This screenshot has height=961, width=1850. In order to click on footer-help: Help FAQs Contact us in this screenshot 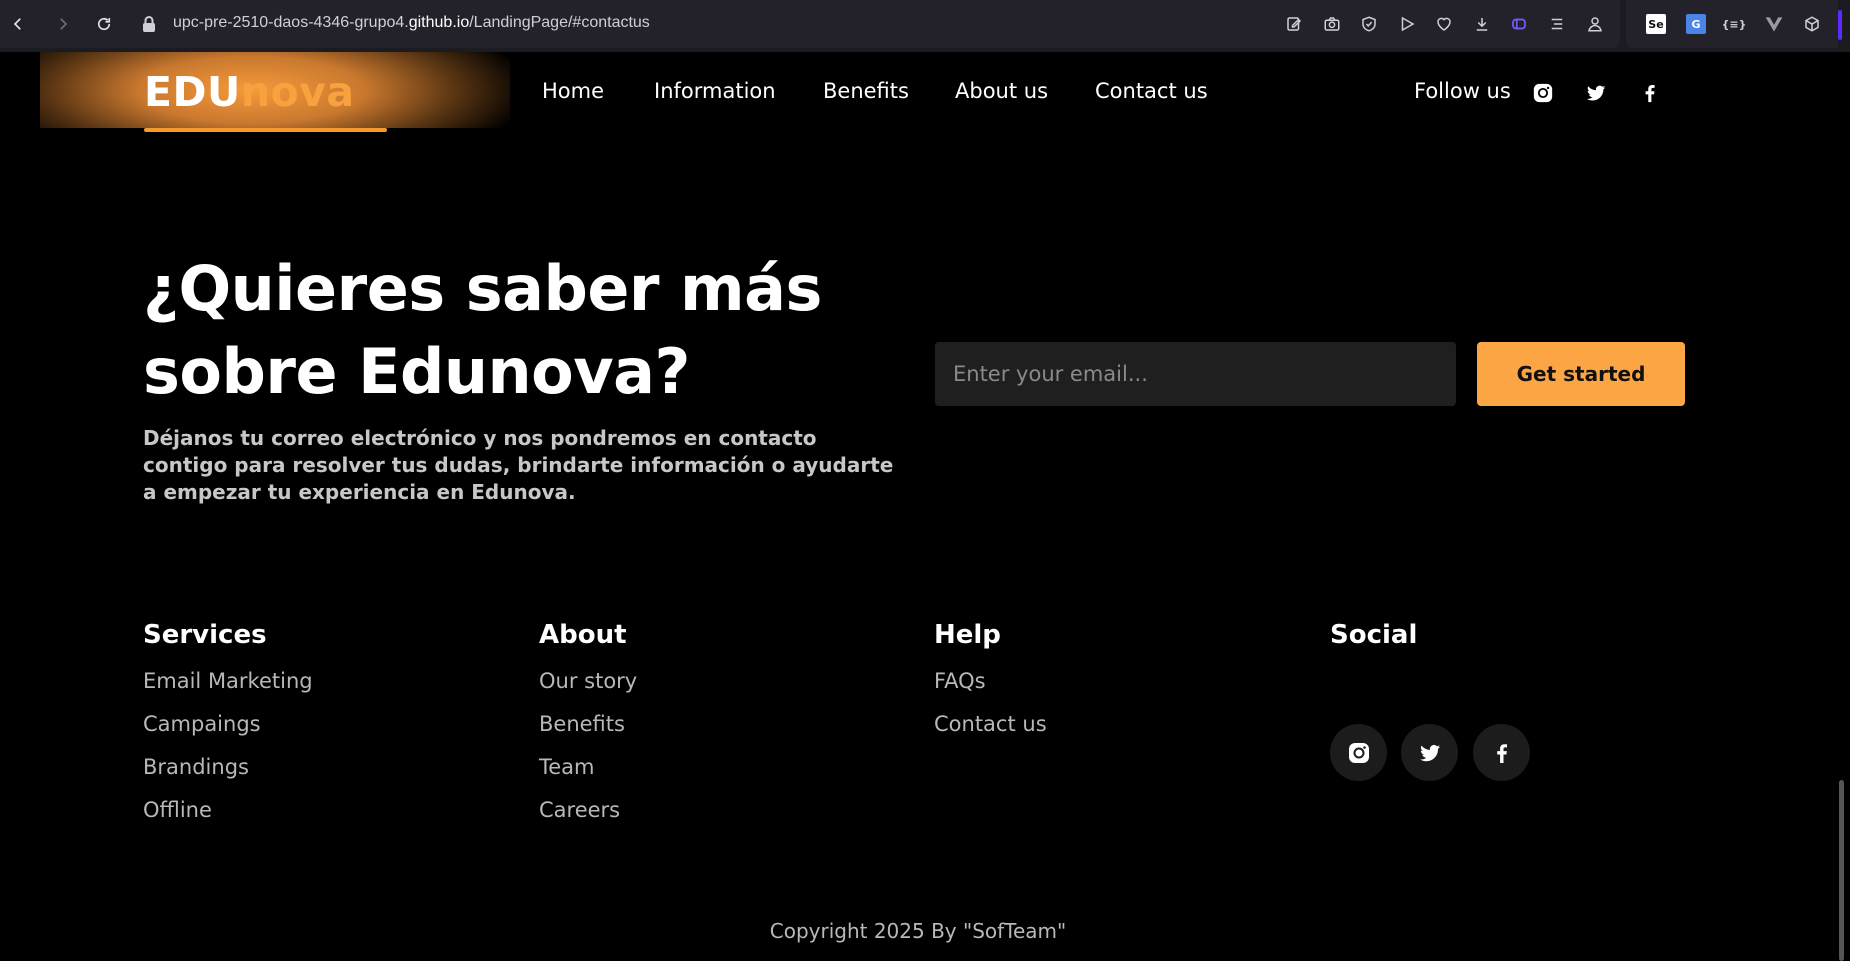, I will do `click(990, 686)`.